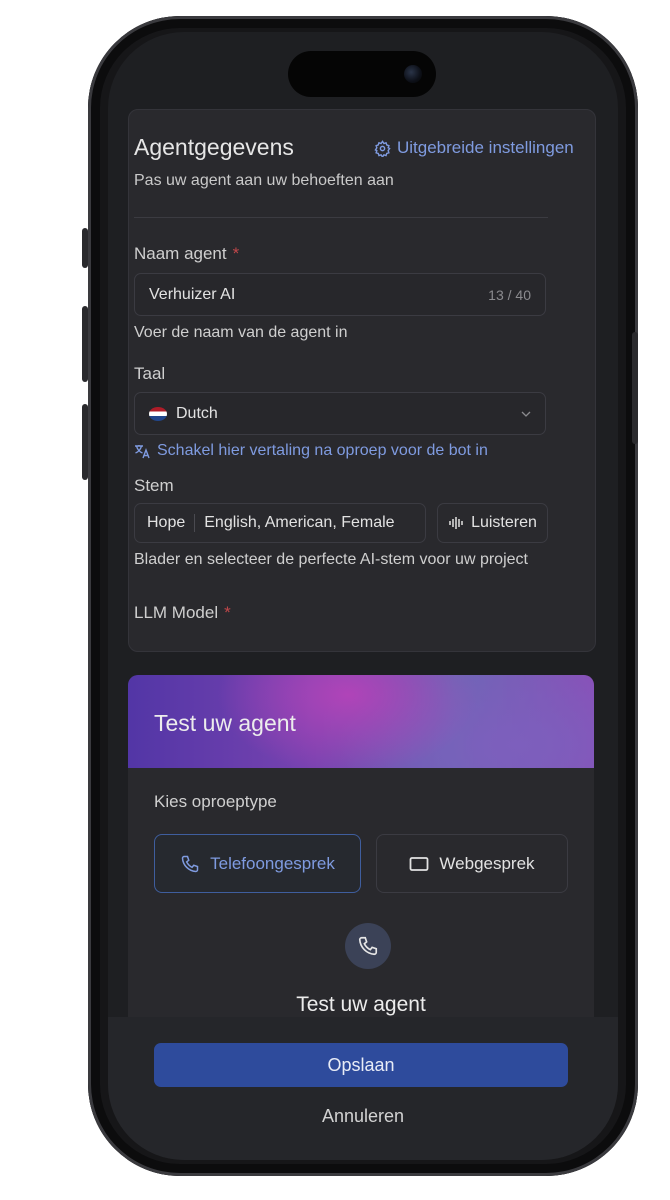 The image size is (670, 1200). Describe the element at coordinates (363, 1116) in the screenshot. I see `cancel-button: Annuleren` at that location.